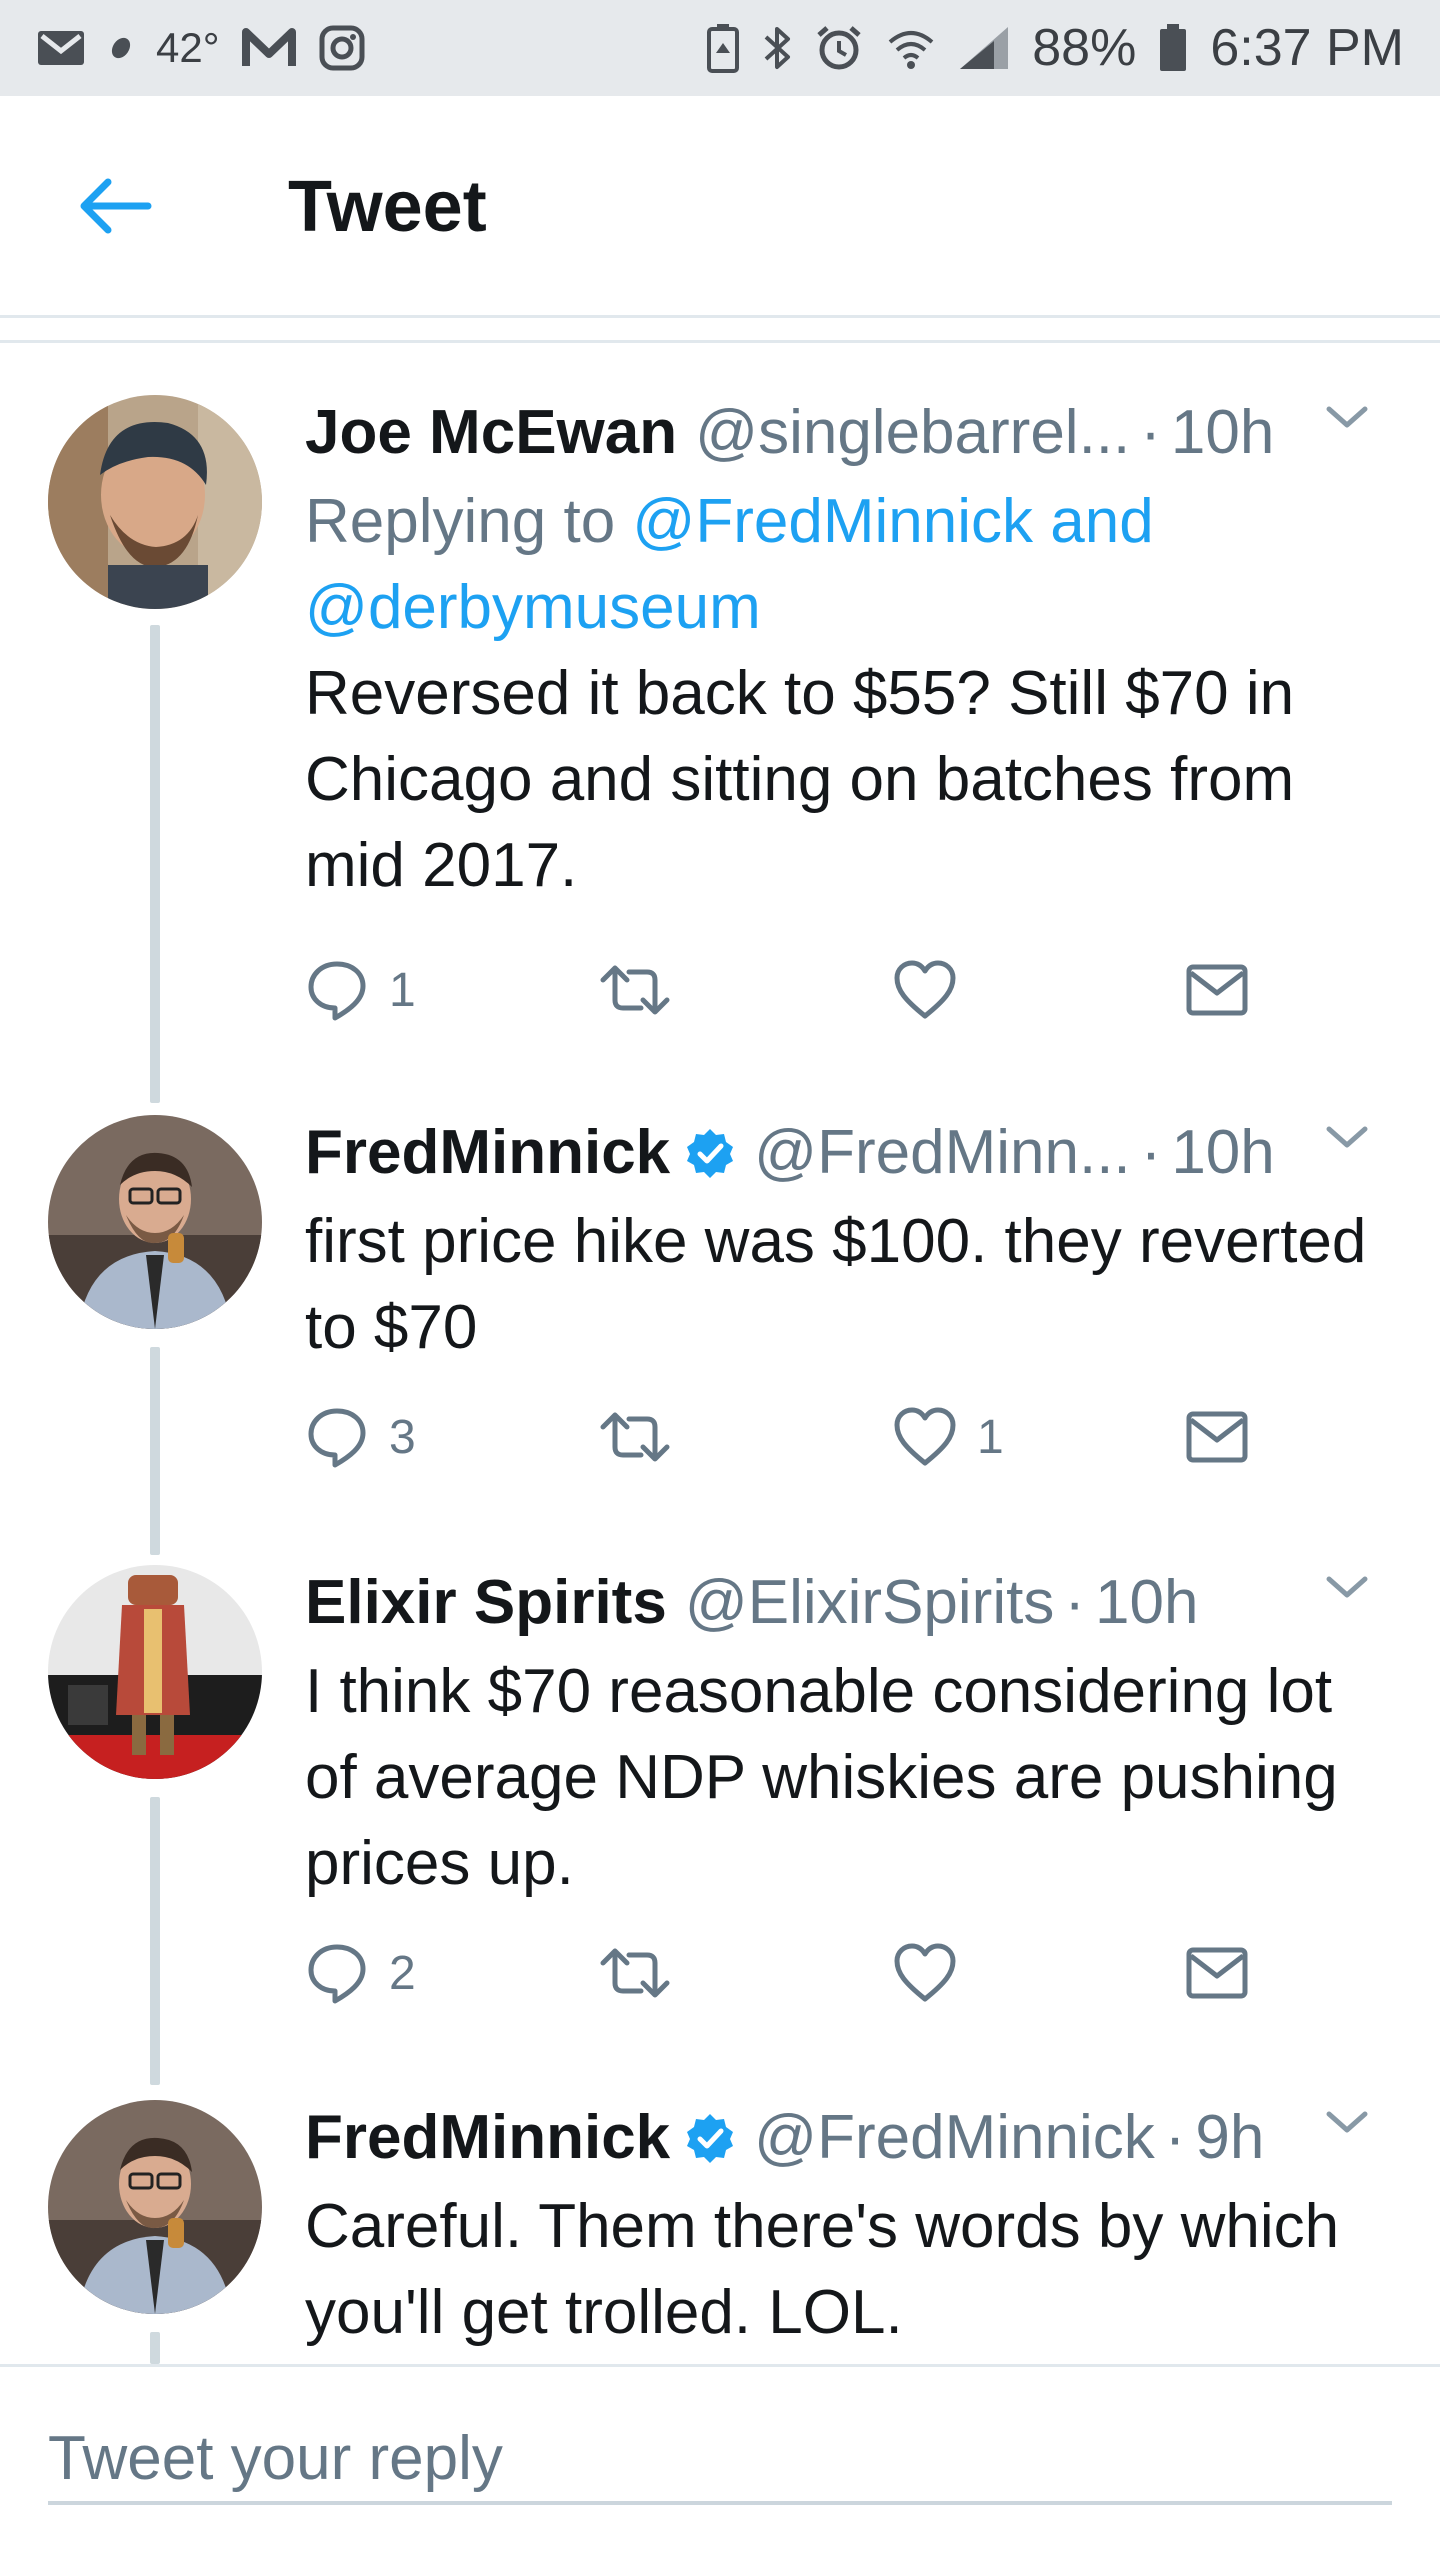  I want to click on m-logo-icon, so click(268, 48).